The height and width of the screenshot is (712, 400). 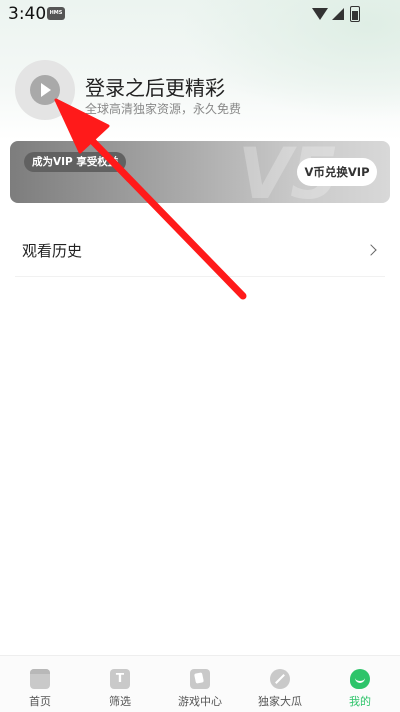 I want to click on nav-mine-label: 我的, so click(x=360, y=701).